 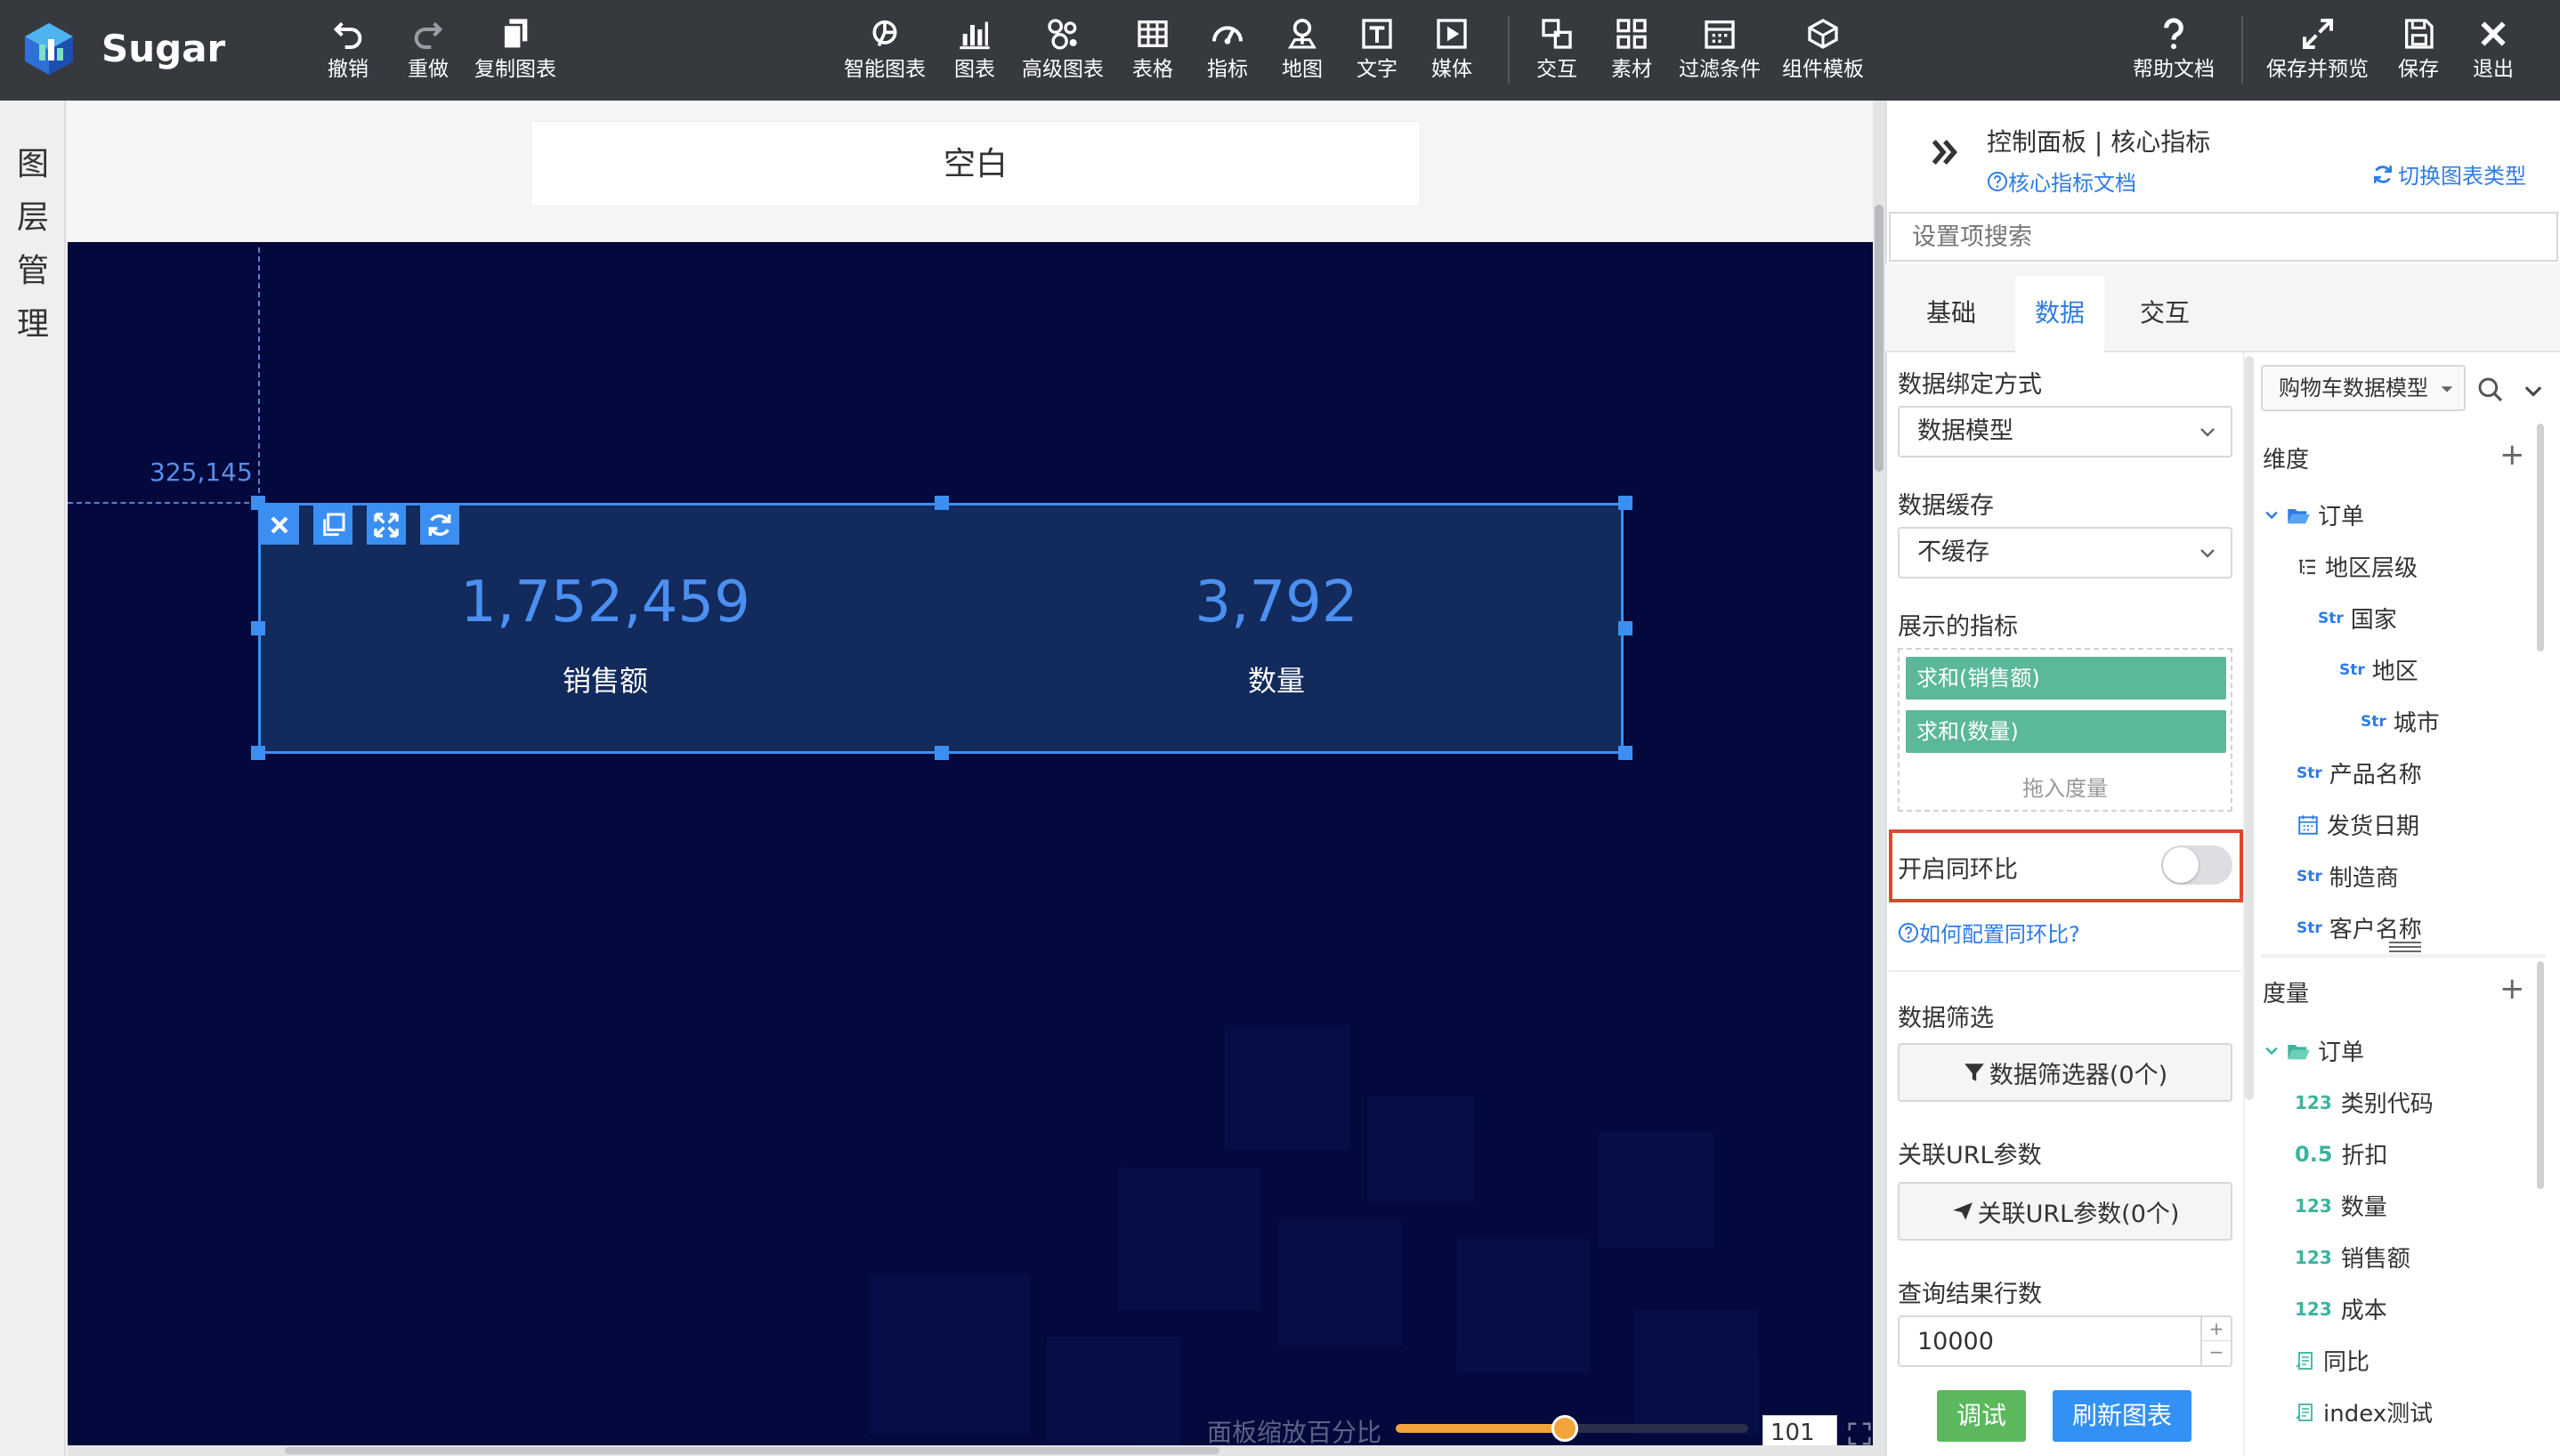 I want to click on advanced-chart-button: 高级图表, so click(x=1063, y=53).